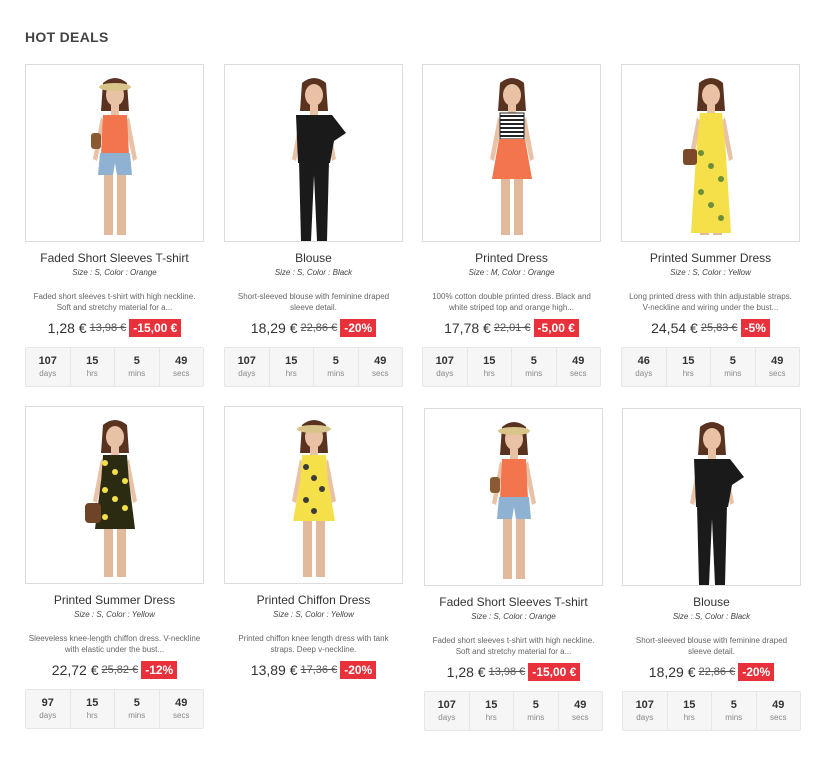  I want to click on old-price: 22,01 €, so click(512, 328).